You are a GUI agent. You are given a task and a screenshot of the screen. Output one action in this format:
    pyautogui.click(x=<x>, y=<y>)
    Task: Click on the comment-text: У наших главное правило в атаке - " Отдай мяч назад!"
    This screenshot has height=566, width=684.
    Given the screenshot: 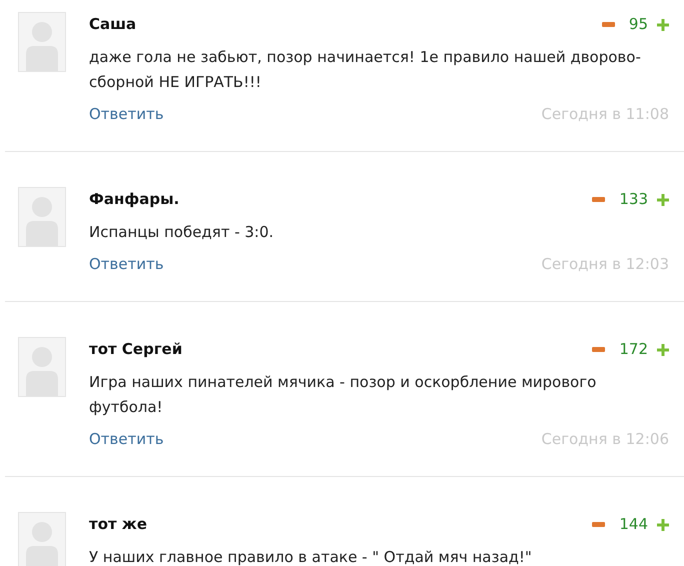 What is the action you would take?
    pyautogui.click(x=311, y=556)
    